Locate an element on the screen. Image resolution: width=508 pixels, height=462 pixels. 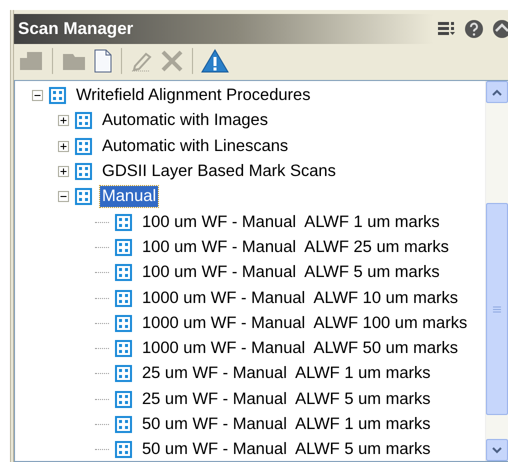
tree-item: 1000 um WF - Manual ALWF 100 um marks is located at coordinates (305, 323).